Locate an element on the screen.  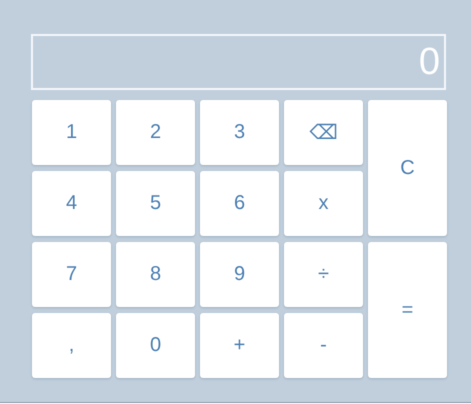
calculator-key: 5 is located at coordinates (155, 203).